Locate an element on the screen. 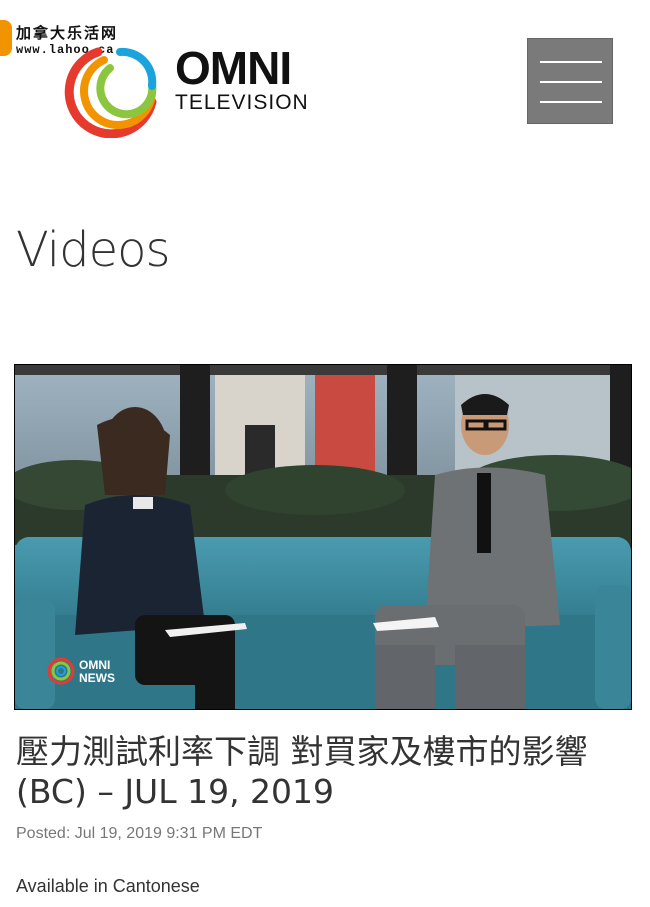 Image resolution: width=650 pixels, height=907 pixels. svg-text: OMNI is located at coordinates (94, 665).